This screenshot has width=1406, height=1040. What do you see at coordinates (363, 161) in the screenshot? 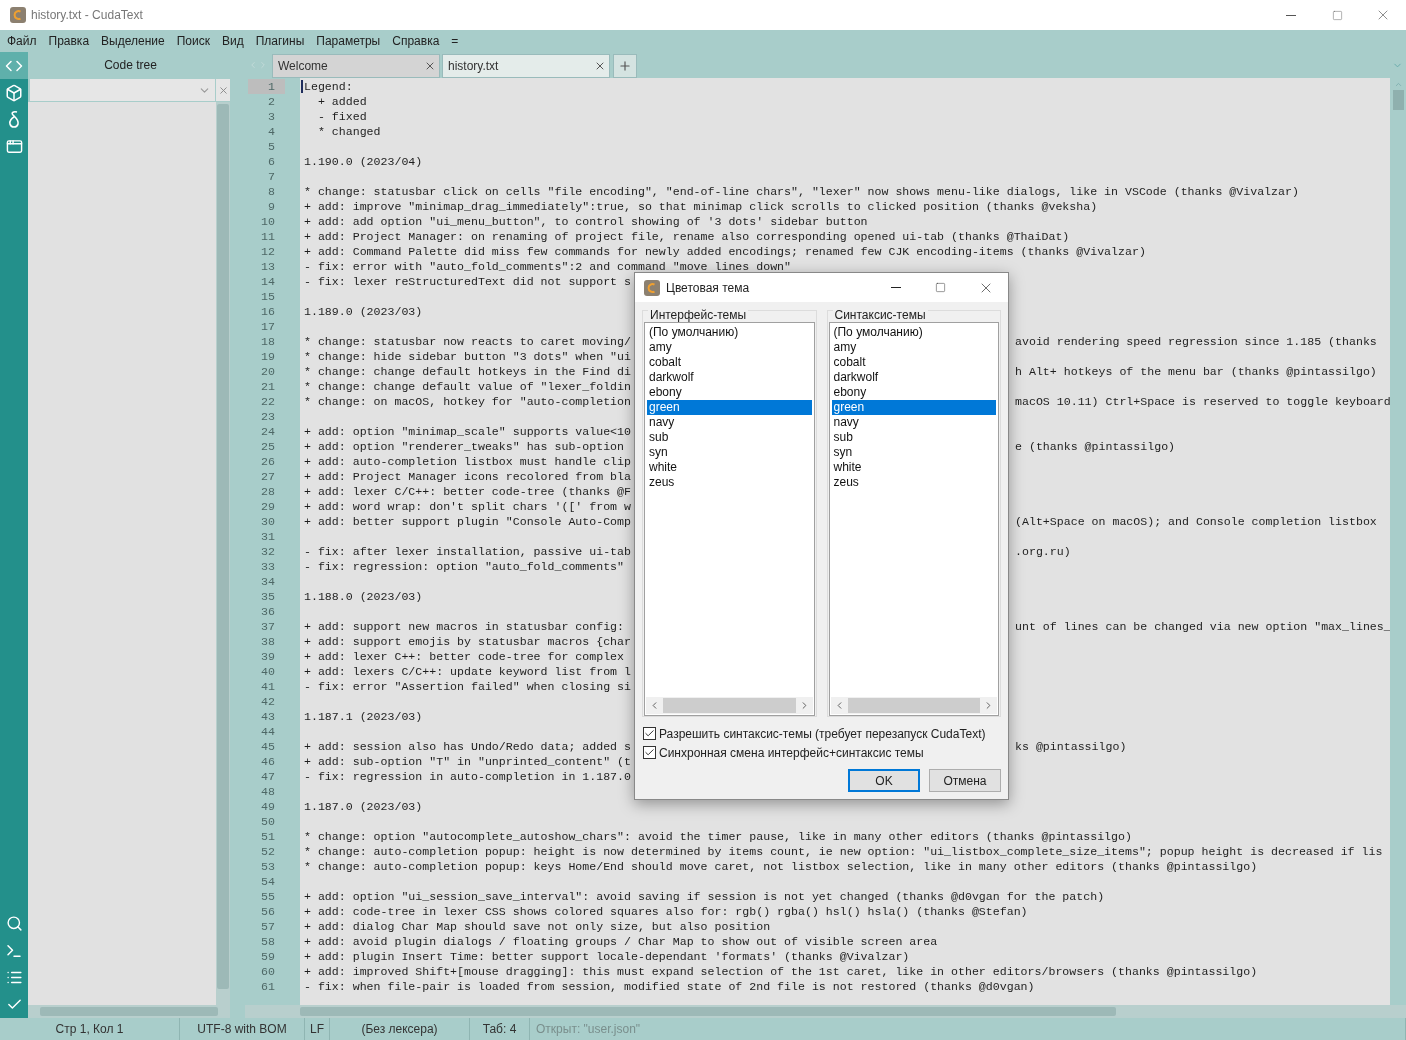
I see `code-line: 1.190.0 (2023/04)` at bounding box center [363, 161].